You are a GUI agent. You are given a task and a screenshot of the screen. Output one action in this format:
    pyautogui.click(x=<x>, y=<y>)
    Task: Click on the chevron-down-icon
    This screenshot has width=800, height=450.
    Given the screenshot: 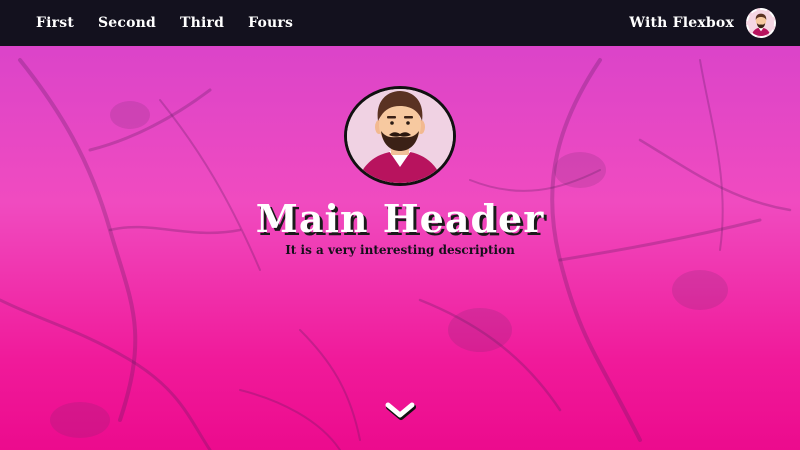 What is the action you would take?
    pyautogui.click(x=400, y=411)
    